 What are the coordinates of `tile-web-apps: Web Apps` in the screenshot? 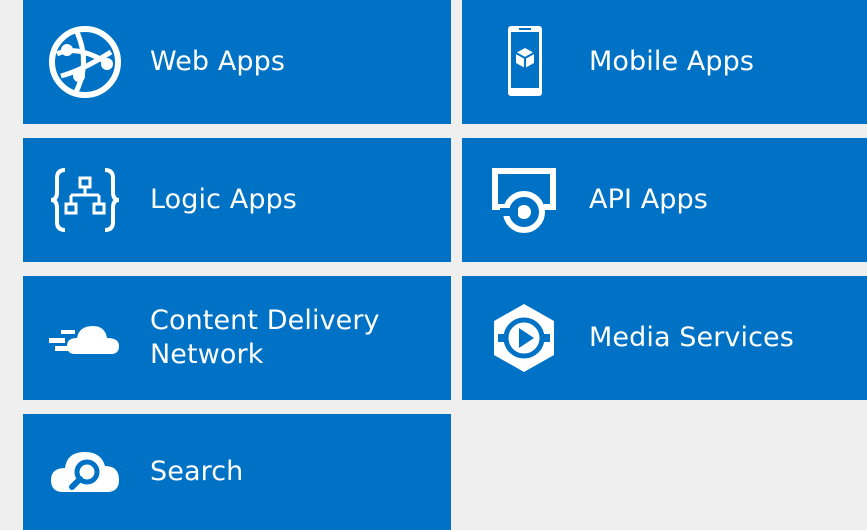 It's located at (237, 62).